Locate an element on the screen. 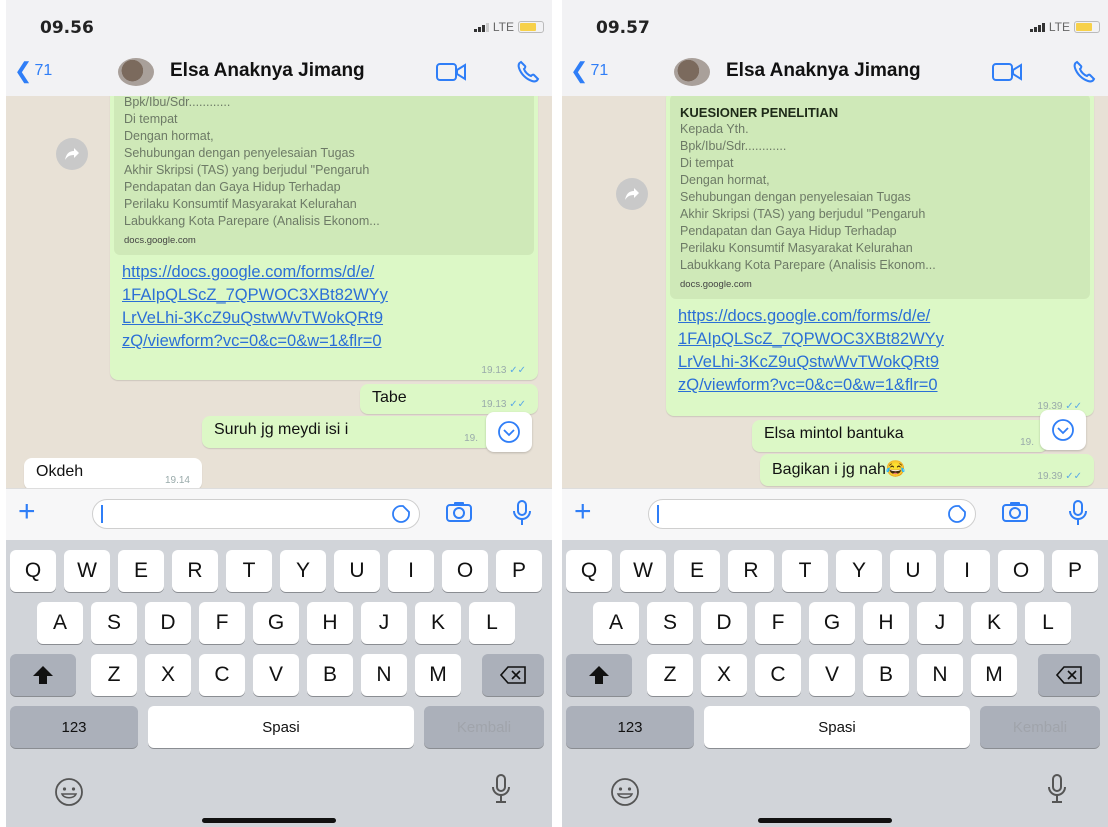 The image size is (1108, 827). contact-name: Elsa Anaknya Jimang is located at coordinates (823, 71).